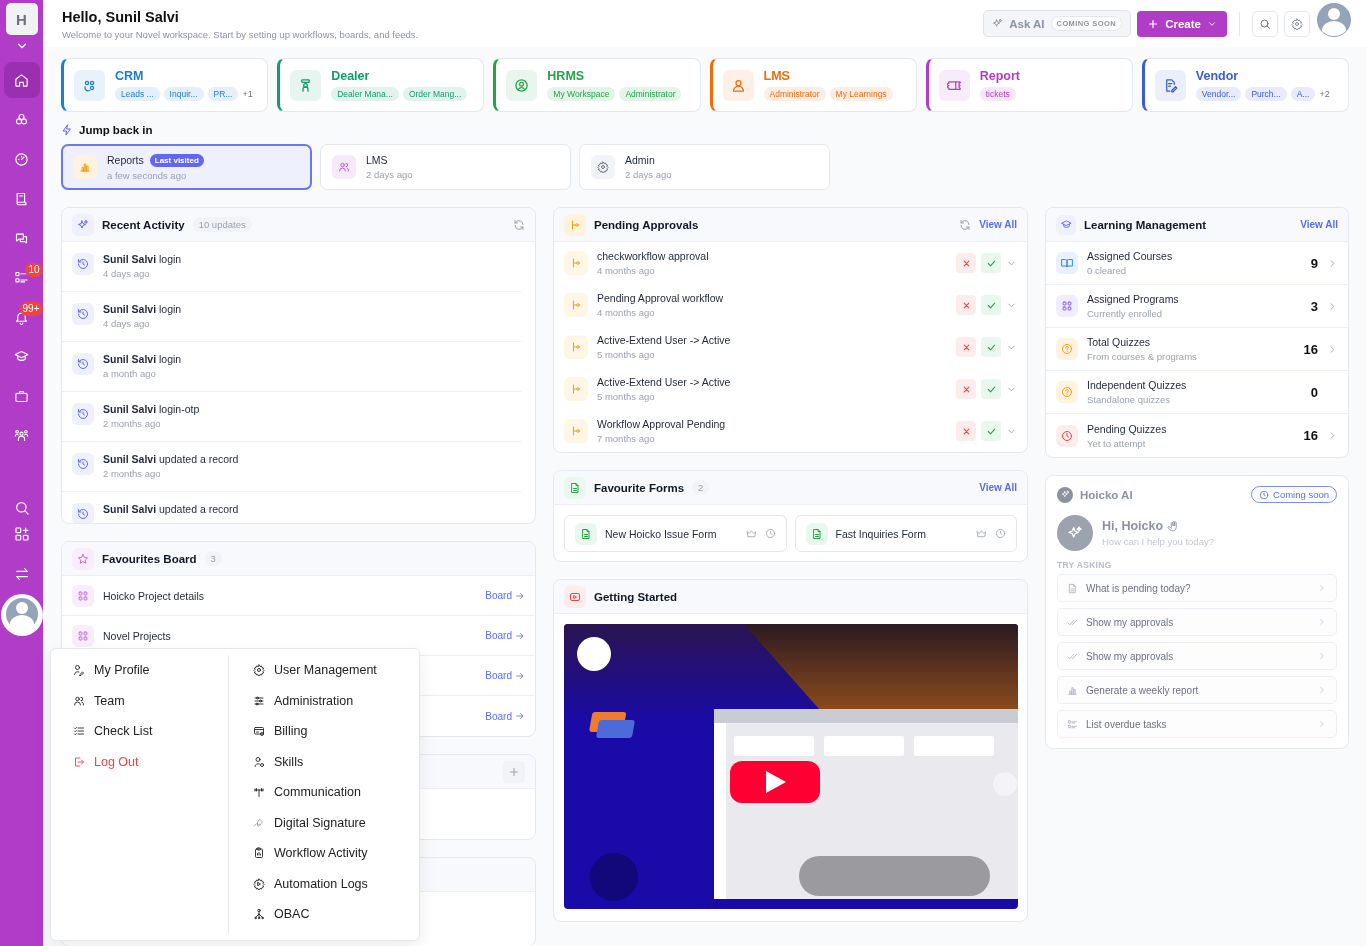 The image size is (1366, 946). Describe the element at coordinates (125, 160) in the screenshot. I see `page-name: Reports` at that location.